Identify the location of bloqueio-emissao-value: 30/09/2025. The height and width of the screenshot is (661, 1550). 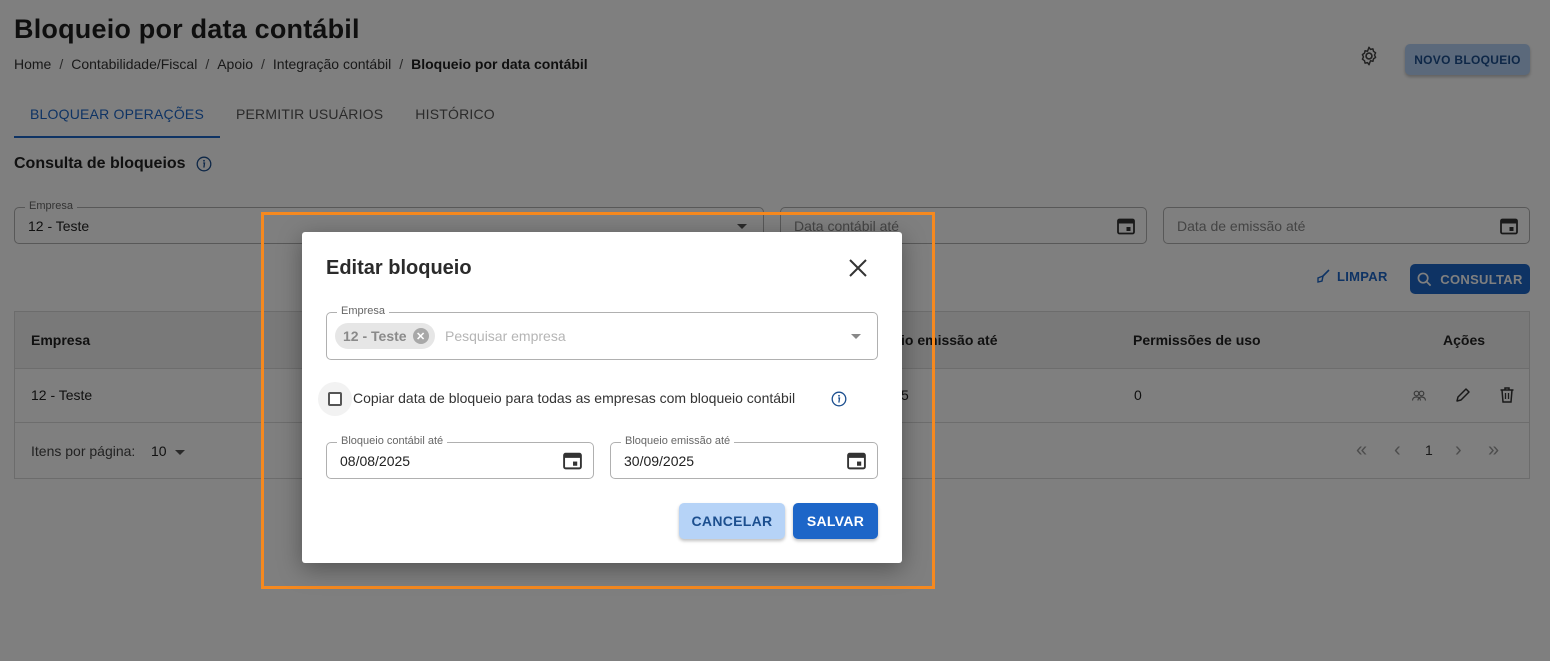
(659, 461).